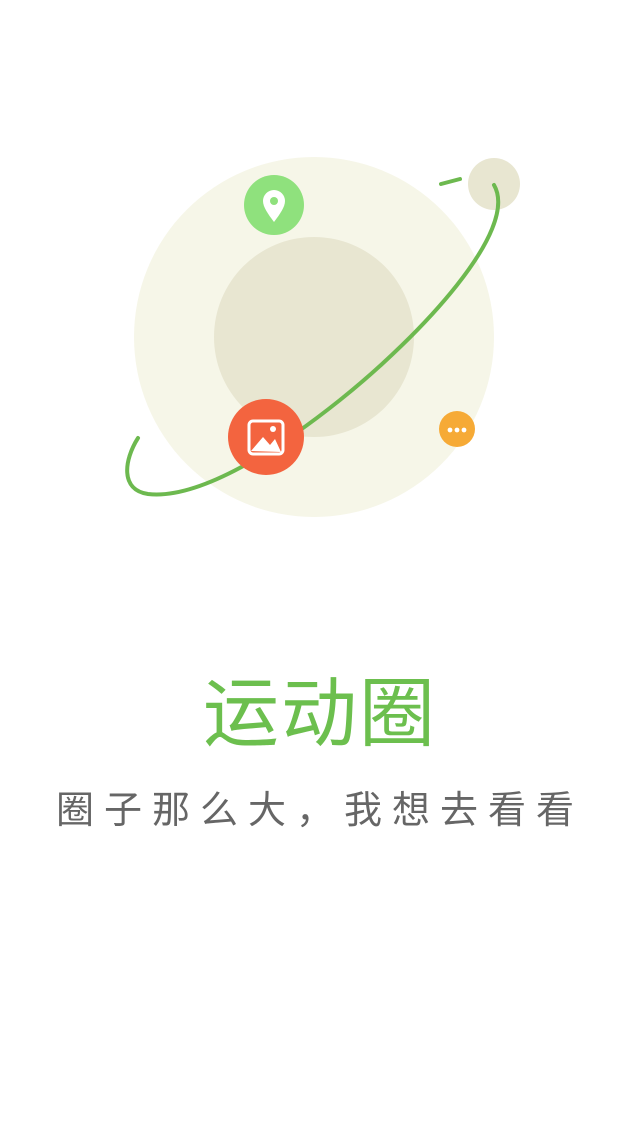 The image size is (640, 1136). What do you see at coordinates (266, 437) in the screenshot?
I see `image-icon` at bounding box center [266, 437].